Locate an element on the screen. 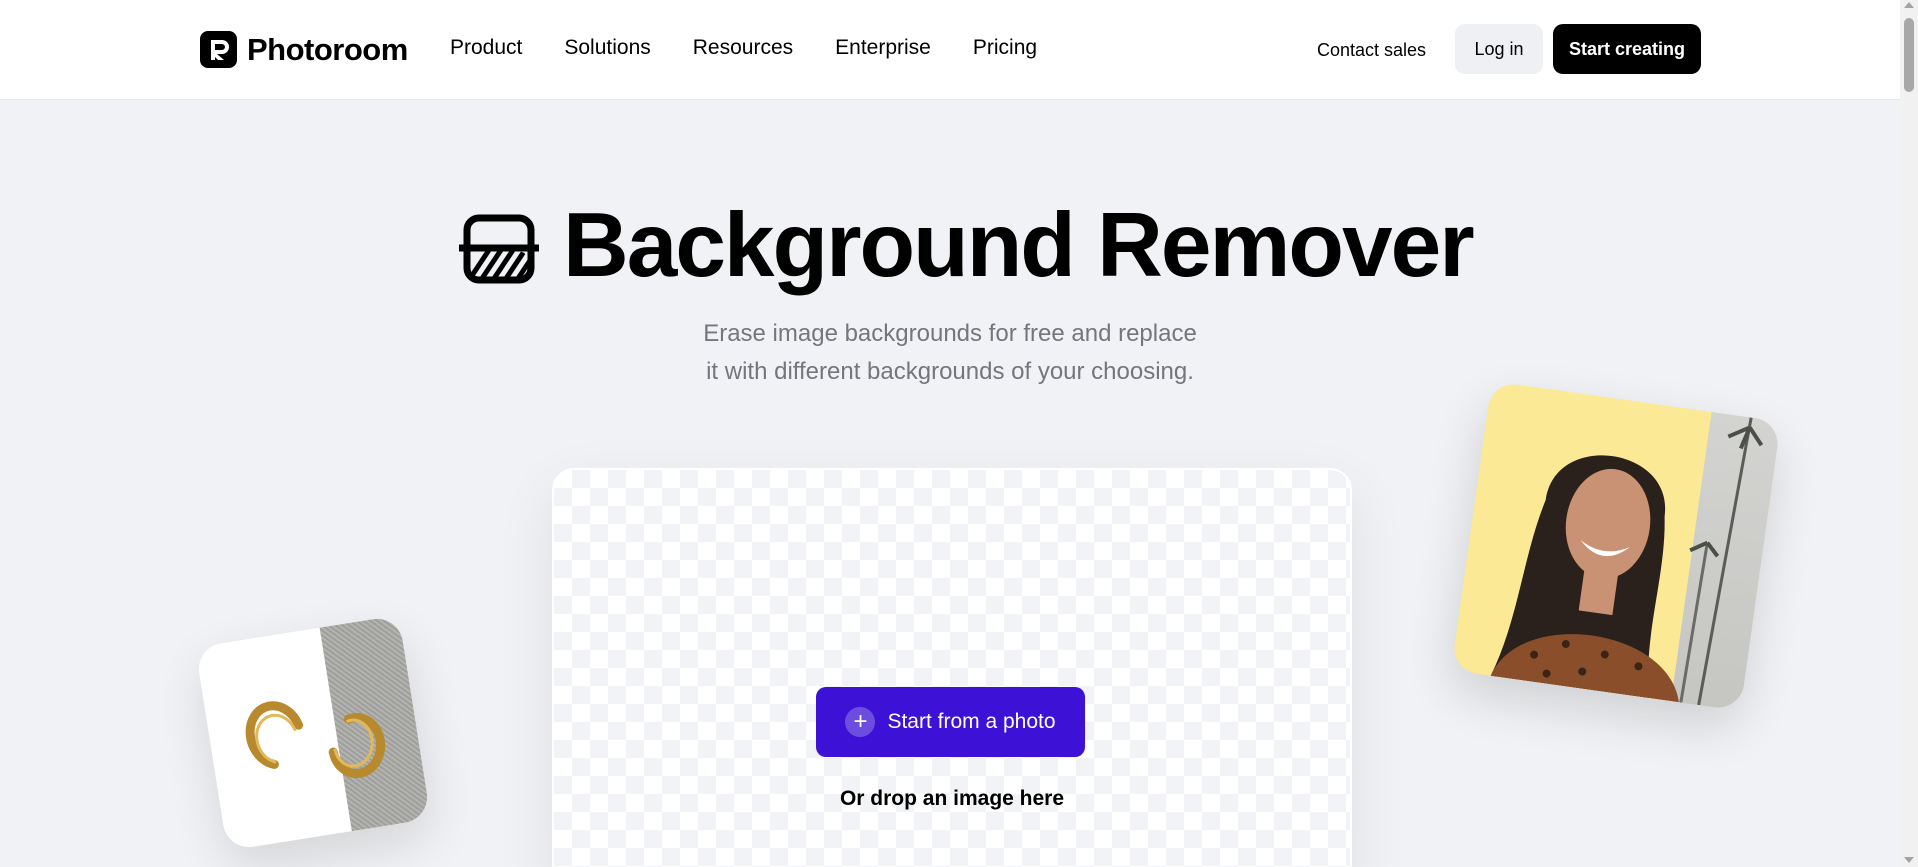  photoroom-logo-icon is located at coordinates (218, 49).